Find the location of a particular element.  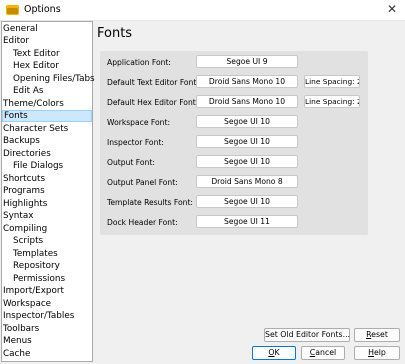

sidebar-item-permissions: Permissions is located at coordinates (39, 279).